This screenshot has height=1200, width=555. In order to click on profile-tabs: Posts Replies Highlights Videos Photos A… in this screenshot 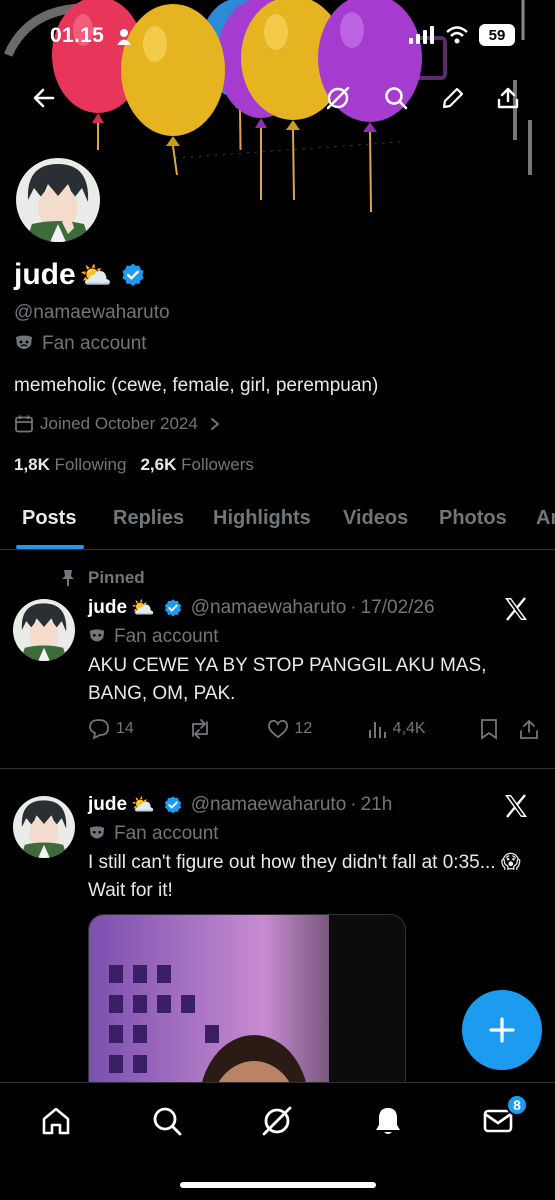, I will do `click(277, 522)`.